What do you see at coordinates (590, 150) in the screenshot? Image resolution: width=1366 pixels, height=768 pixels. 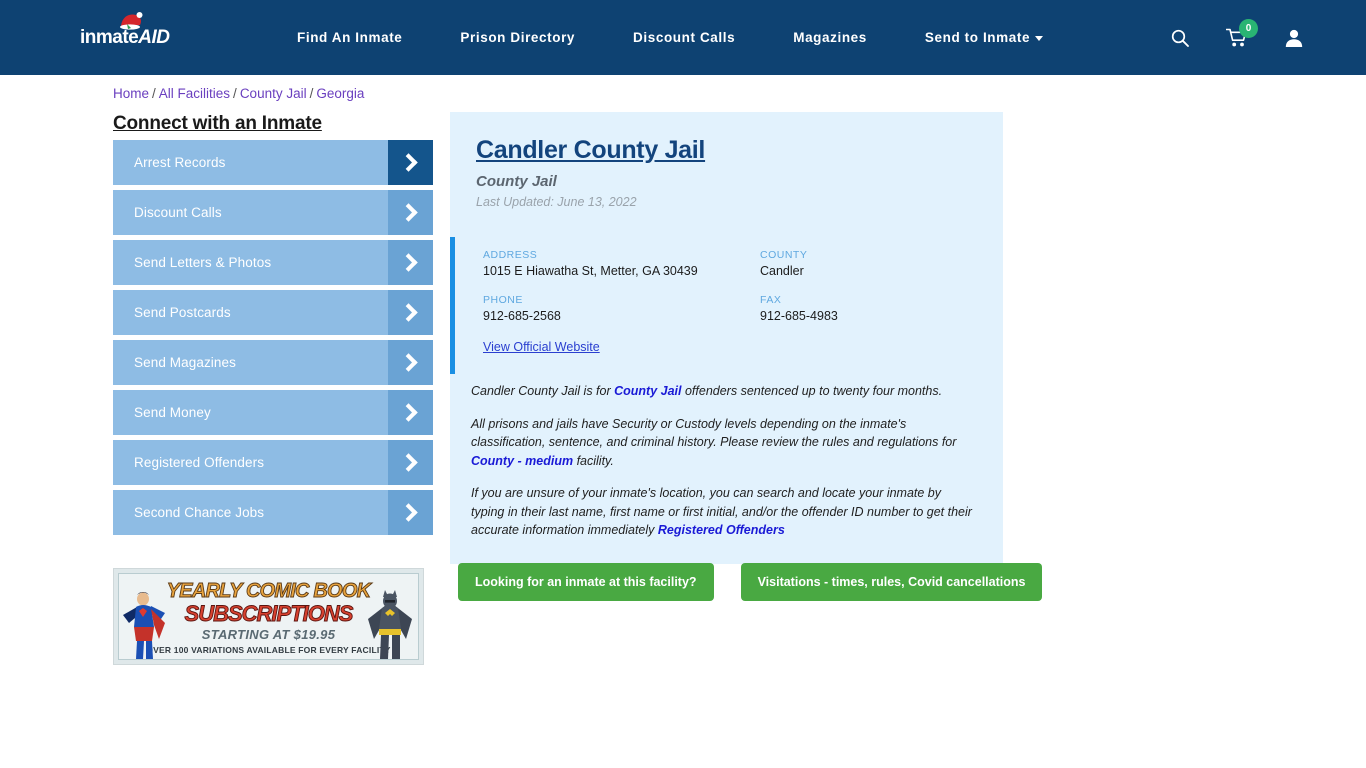 I see `page-title: Candler County Jail` at bounding box center [590, 150].